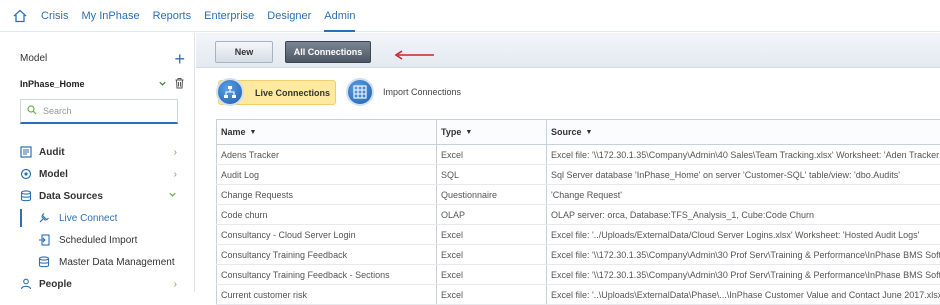  I want to click on column-header-type: Type ▼, so click(491, 132).